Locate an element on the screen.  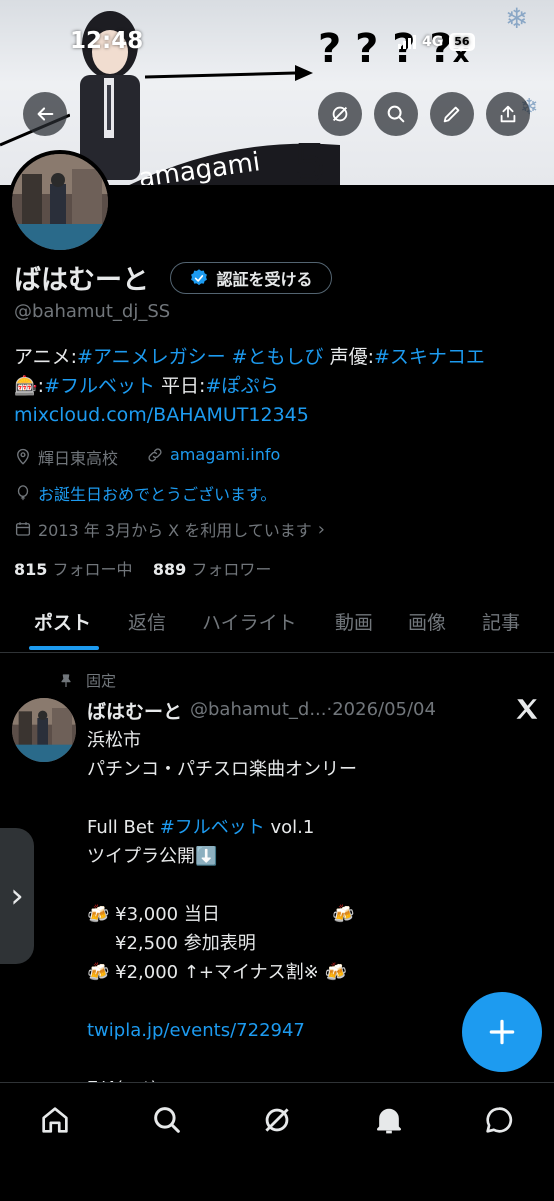
follow-counts: 815 フォロー中 889 フォロワー is located at coordinates (142, 568).